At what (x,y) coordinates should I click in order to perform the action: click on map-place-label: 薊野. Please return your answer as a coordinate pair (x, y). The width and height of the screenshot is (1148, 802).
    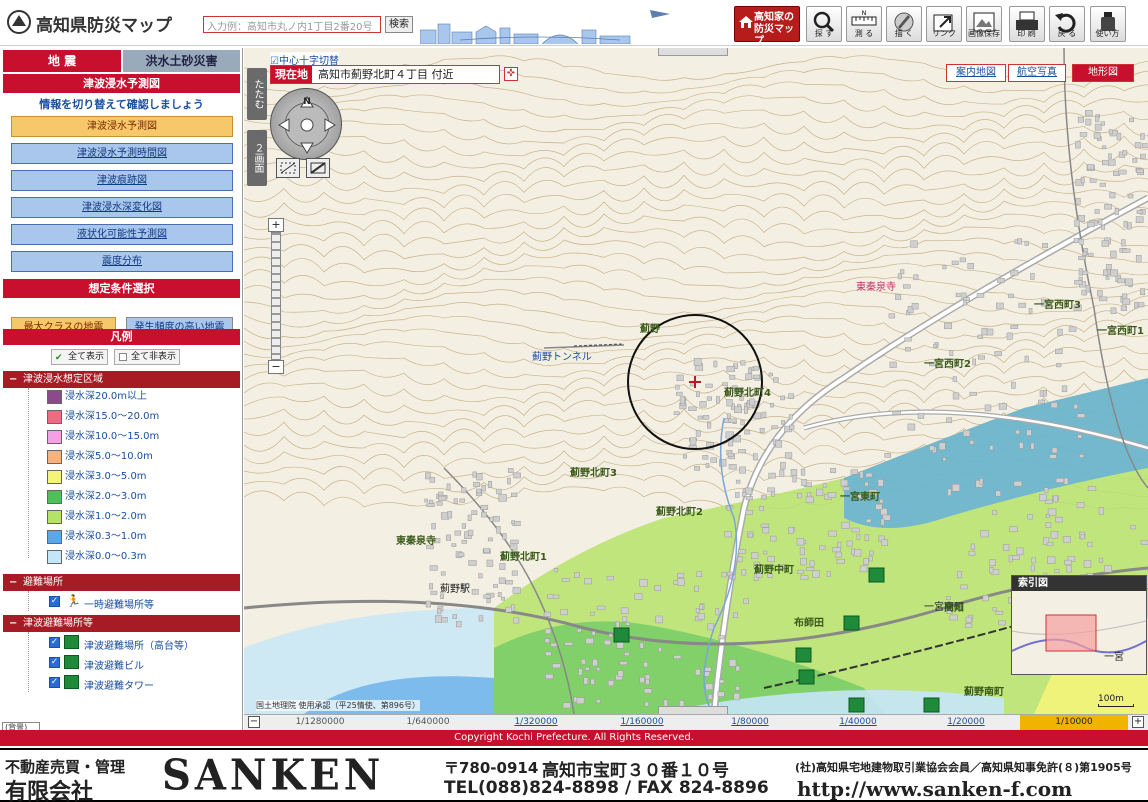
    Looking at the image, I should click on (650, 329).